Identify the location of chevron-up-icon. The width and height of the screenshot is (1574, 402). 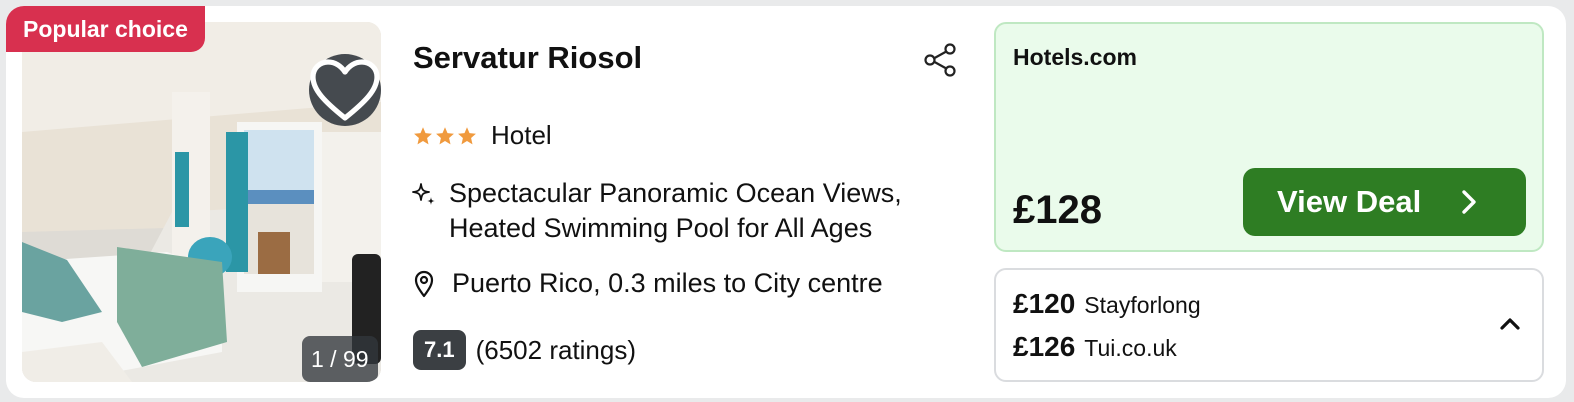
(1510, 324).